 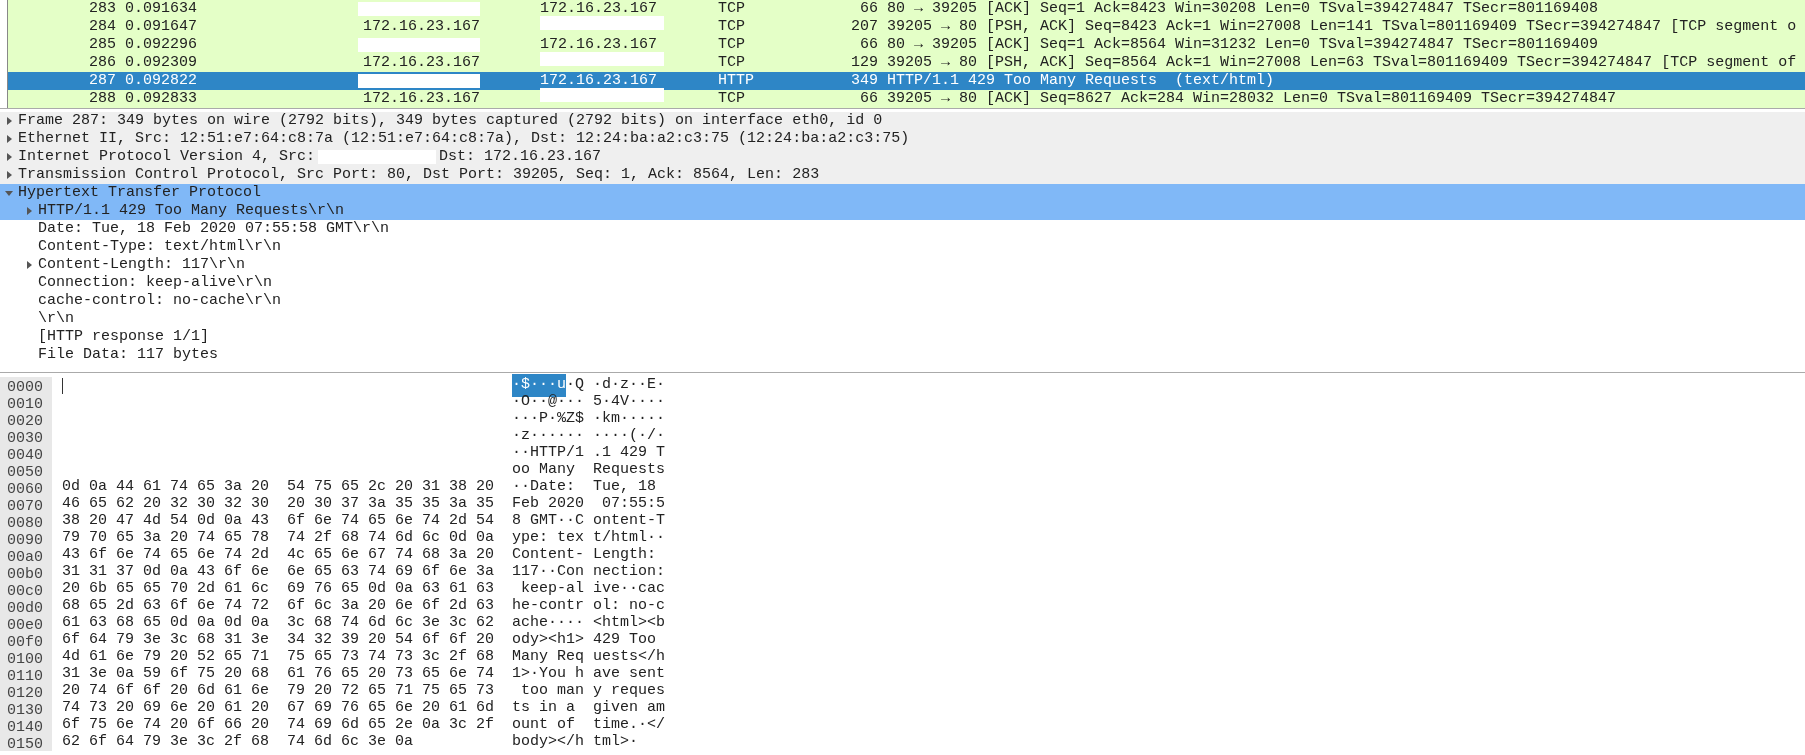 I want to click on ascii-text: keep-al, so click(x=552, y=588).